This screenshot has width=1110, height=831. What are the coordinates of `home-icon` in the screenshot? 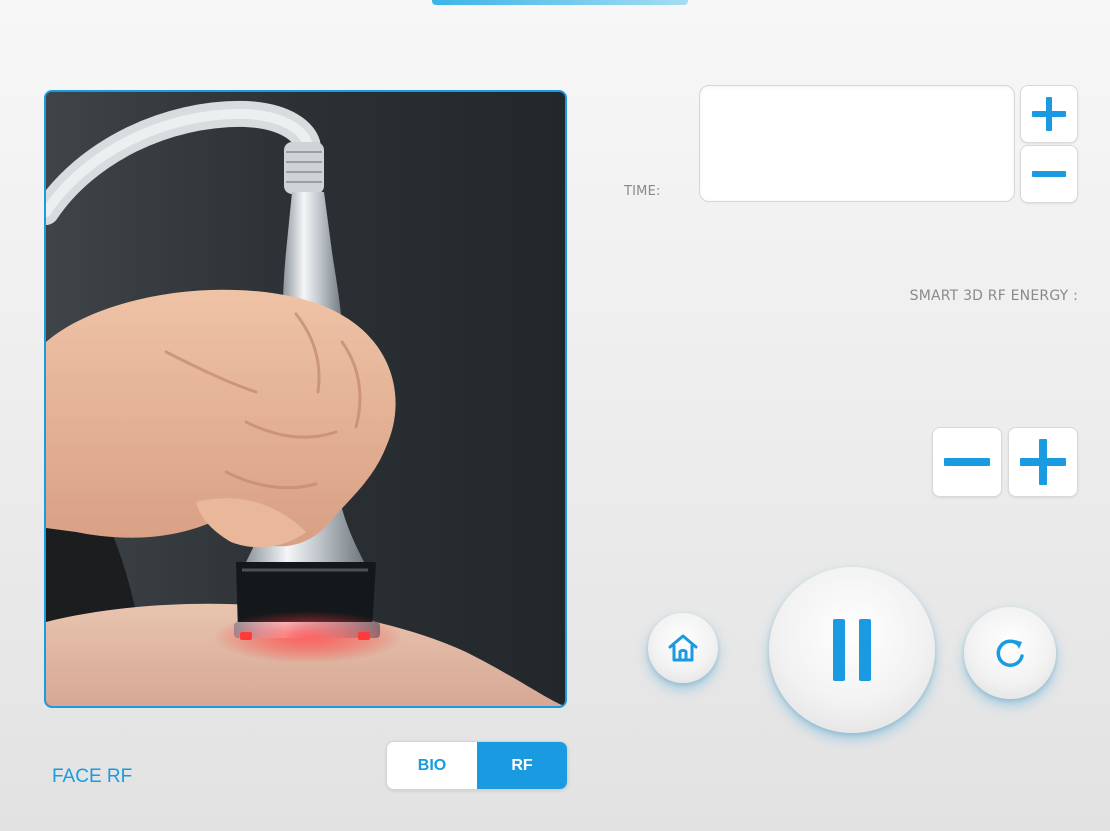 It's located at (683, 648).